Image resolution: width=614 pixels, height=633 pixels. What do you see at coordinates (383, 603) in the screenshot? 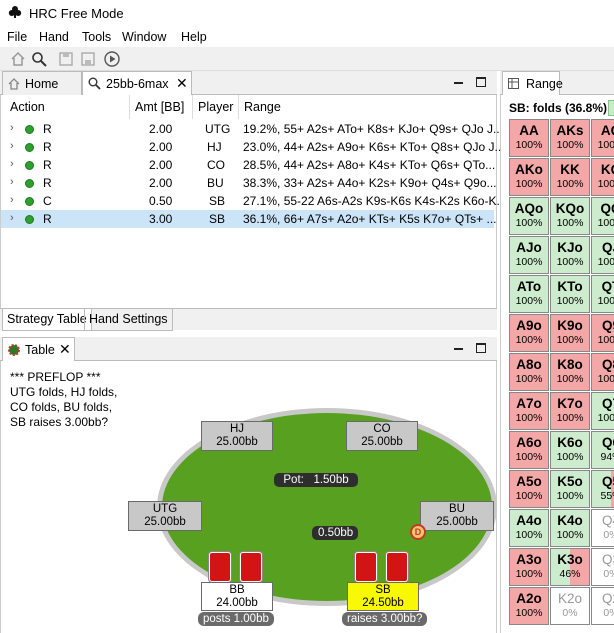
I see `seat-stack: 24.50bb` at bounding box center [383, 603].